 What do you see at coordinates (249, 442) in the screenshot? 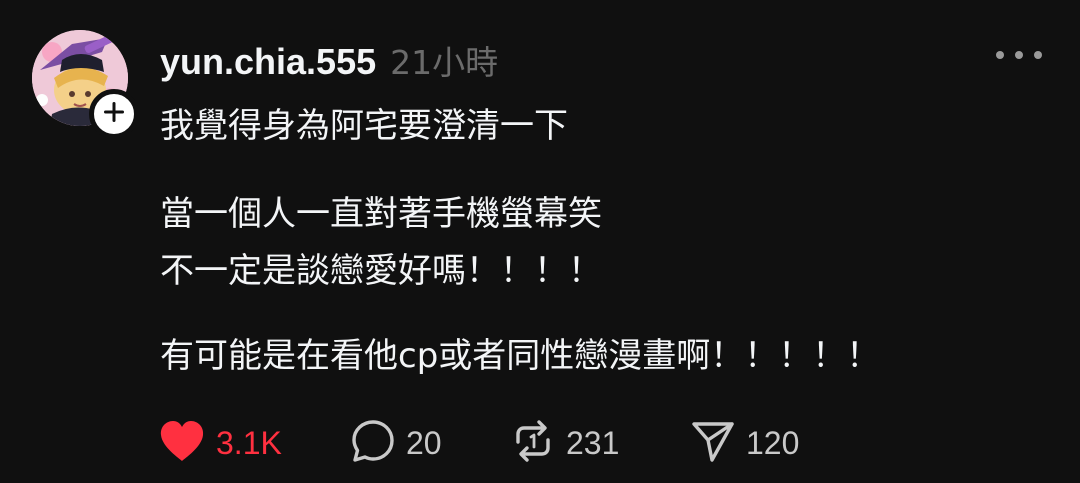
I see `like-count: 3.1K` at bounding box center [249, 442].